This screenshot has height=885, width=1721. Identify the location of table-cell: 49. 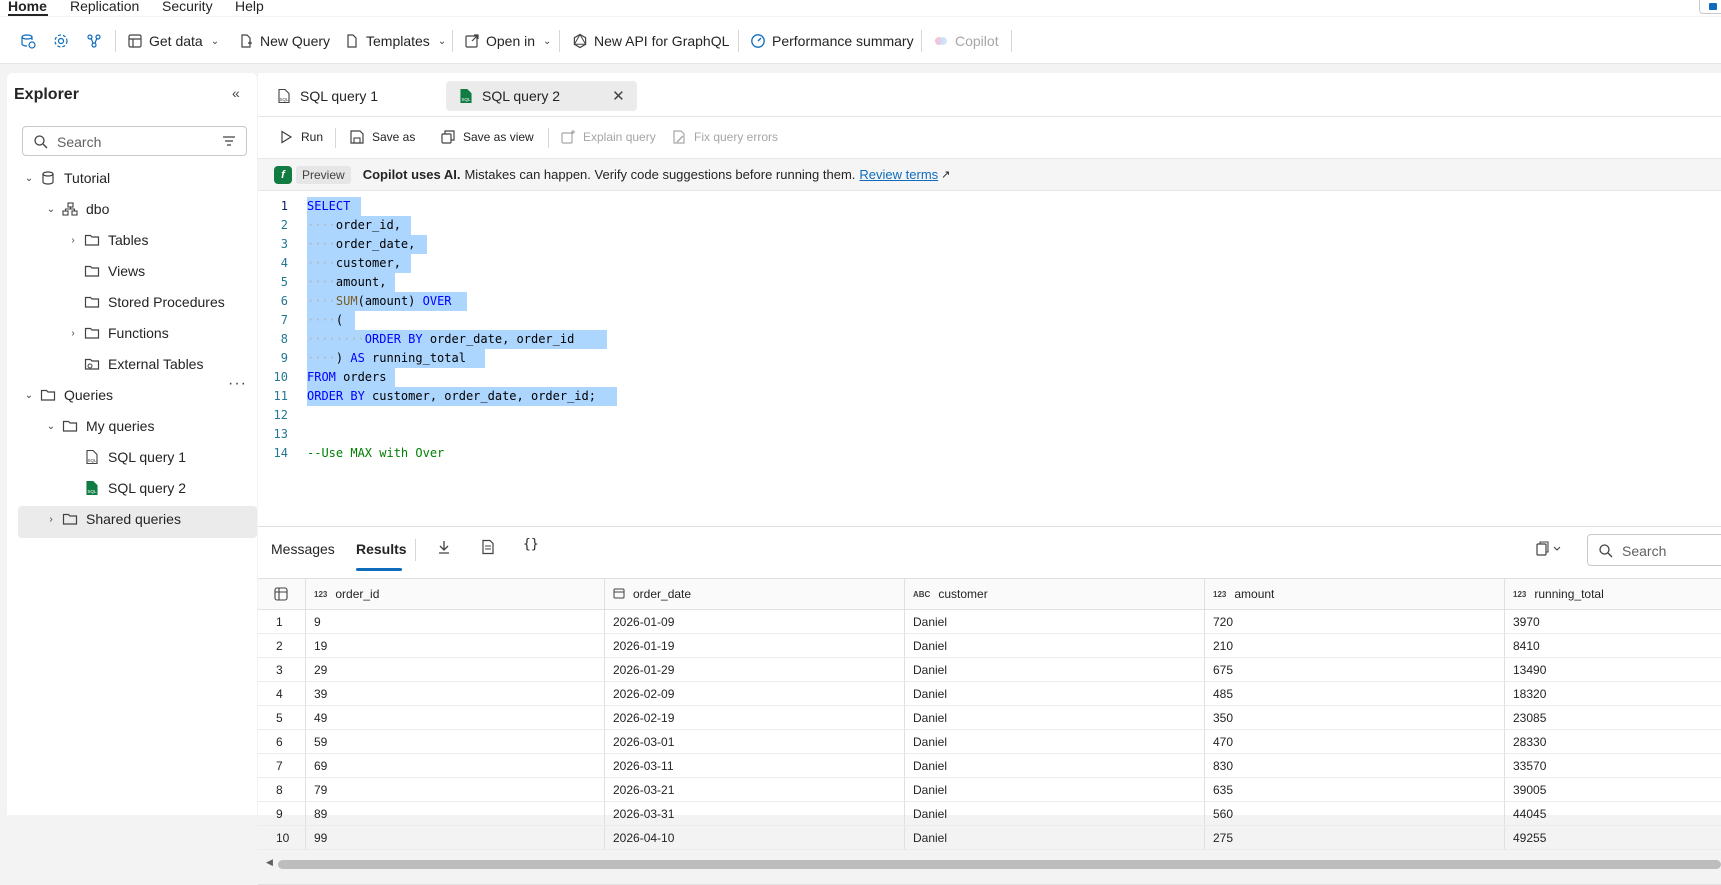
(454, 717).